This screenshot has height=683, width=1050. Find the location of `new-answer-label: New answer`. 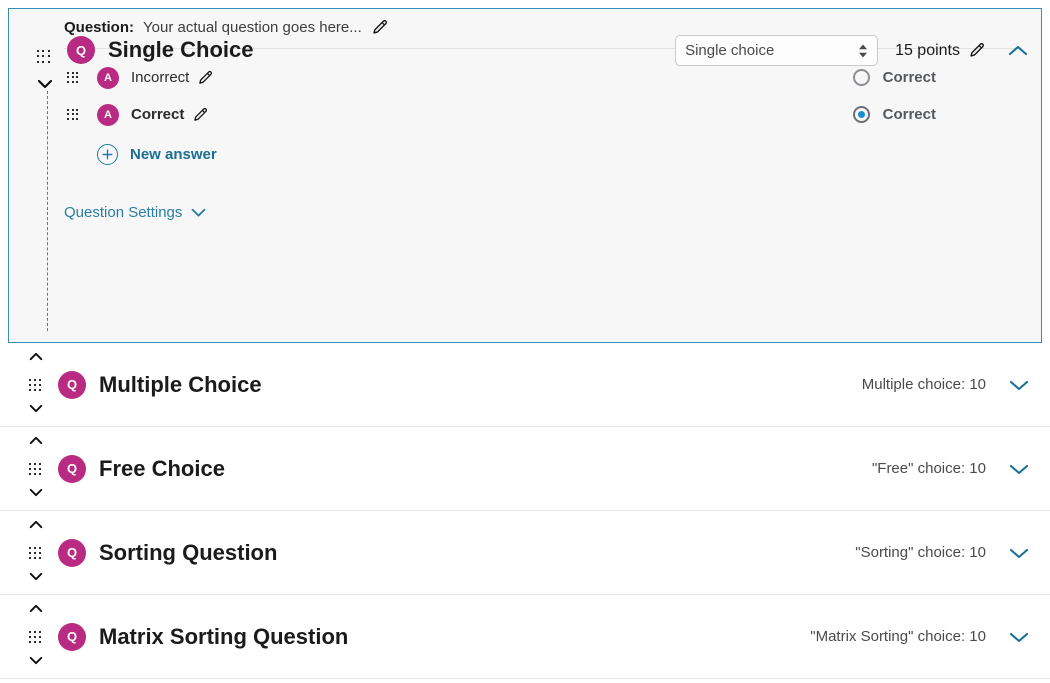

new-answer-label: New answer is located at coordinates (173, 154).